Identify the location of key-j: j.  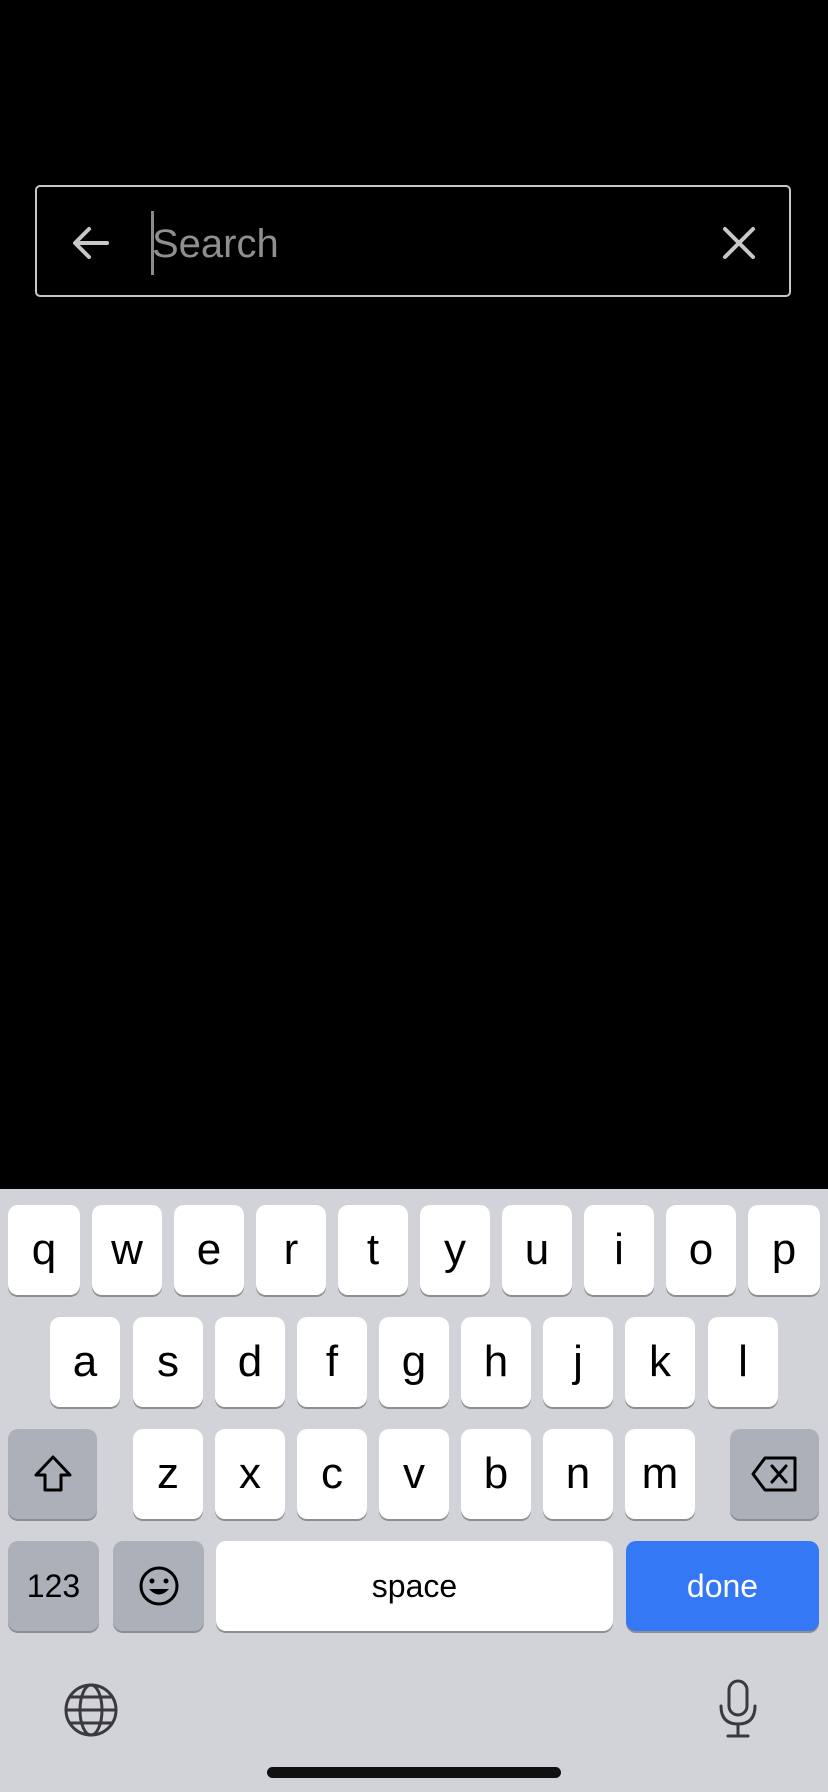
(578, 1362).